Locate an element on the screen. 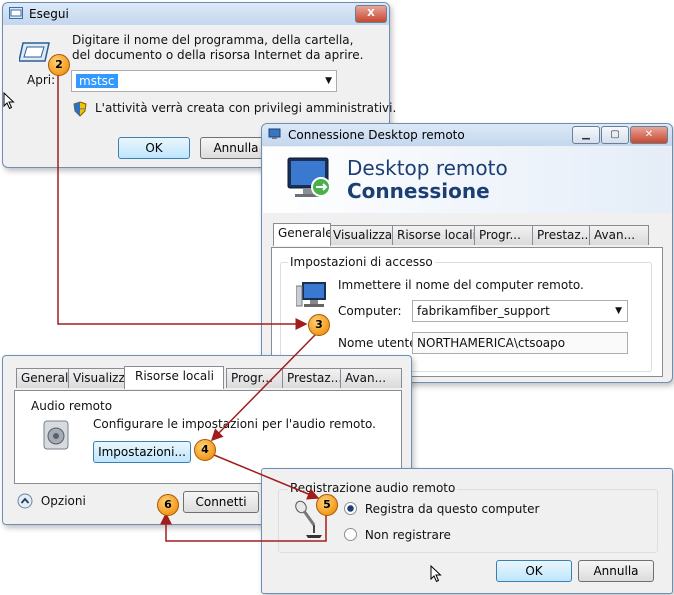 The height and width of the screenshot is (595, 674). close-icon: X is located at coordinates (371, 13).